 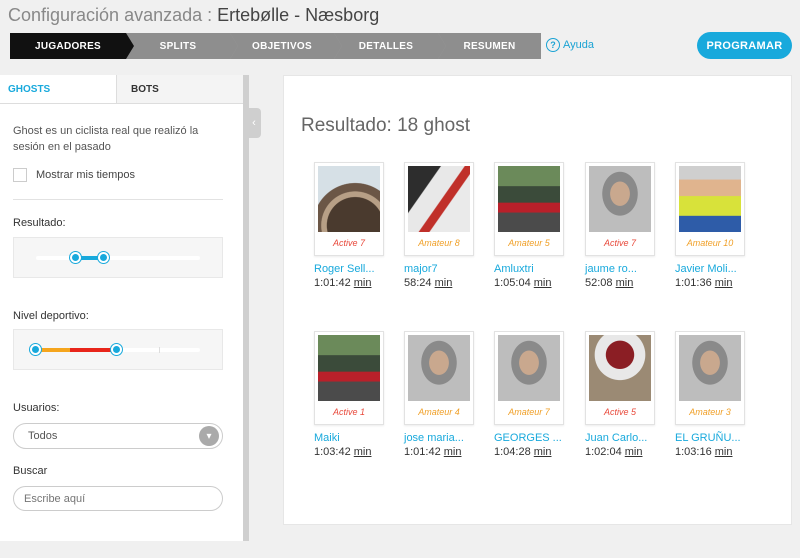 I want to click on ghost-time-value: 1:03:16, so click(x=693, y=452).